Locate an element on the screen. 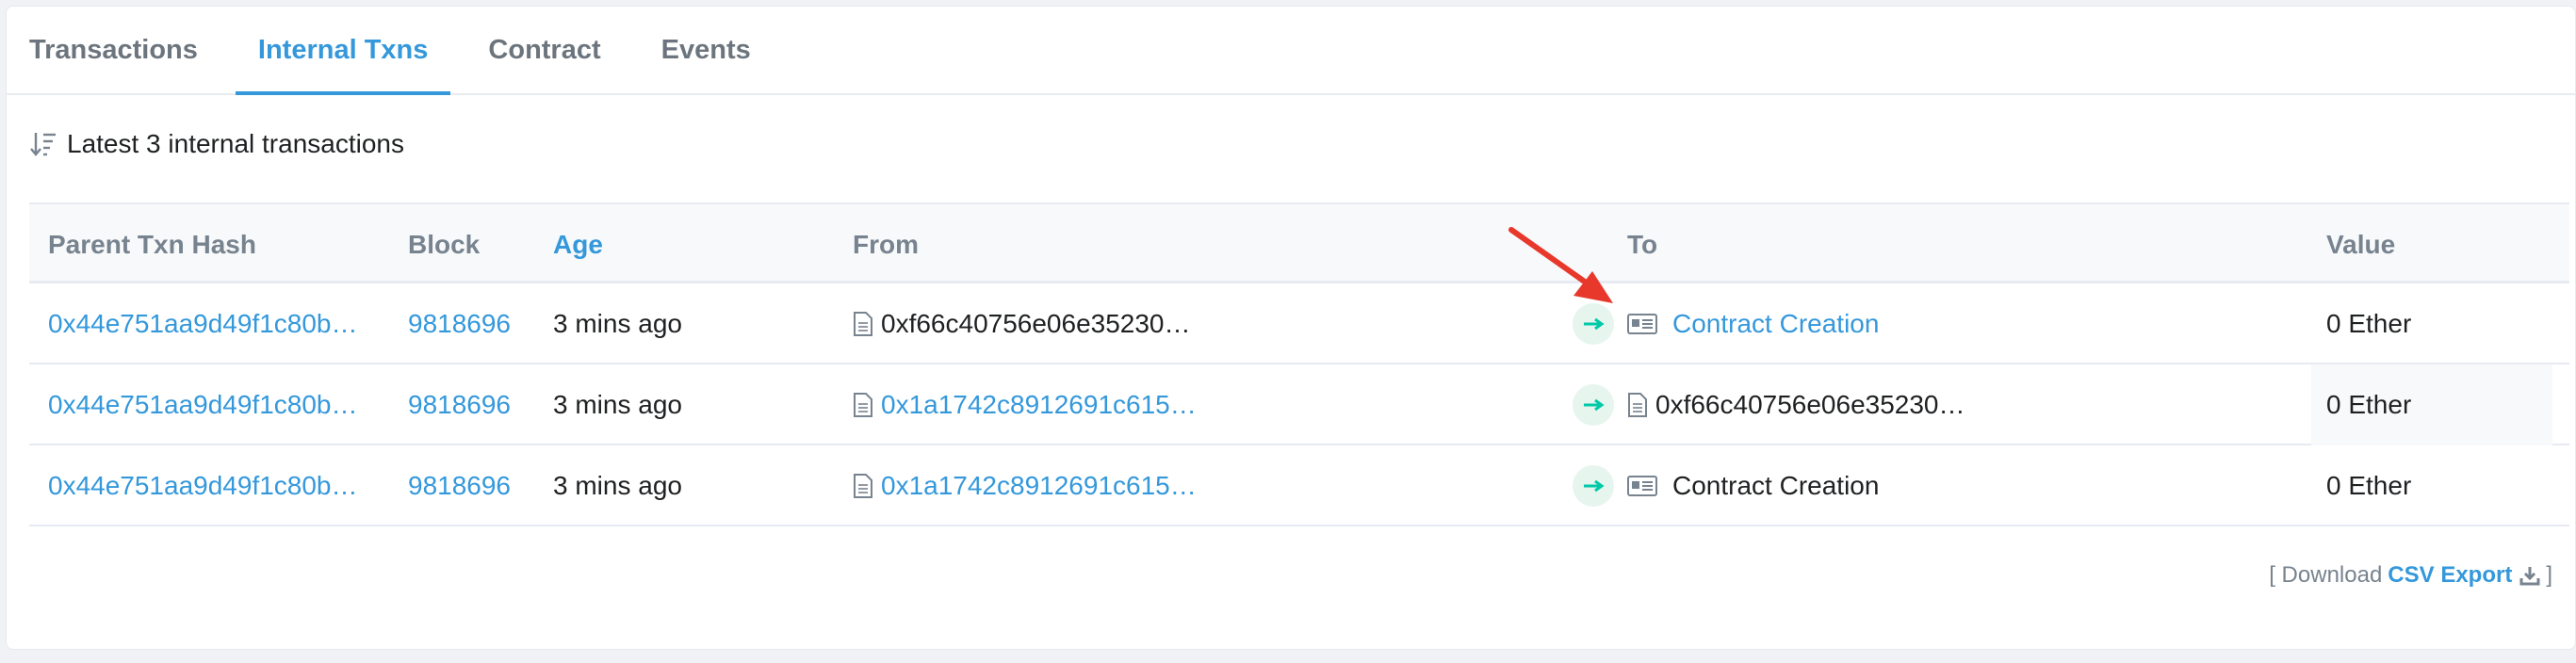  download-prefix: [ Download is located at coordinates (2326, 575).